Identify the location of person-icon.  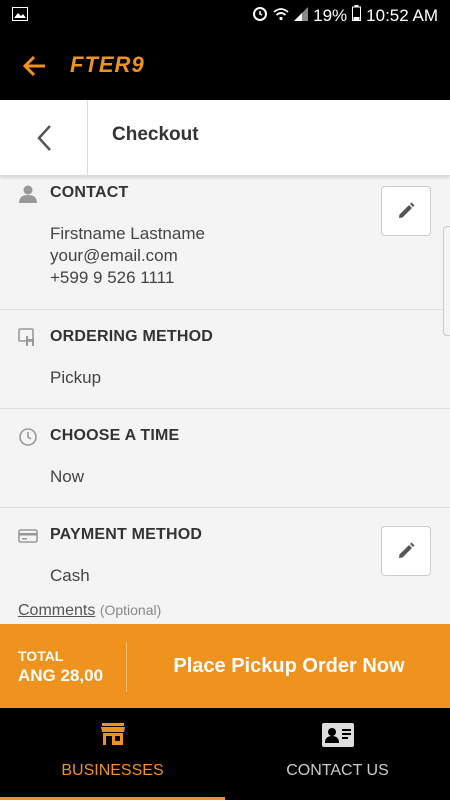
(28, 194).